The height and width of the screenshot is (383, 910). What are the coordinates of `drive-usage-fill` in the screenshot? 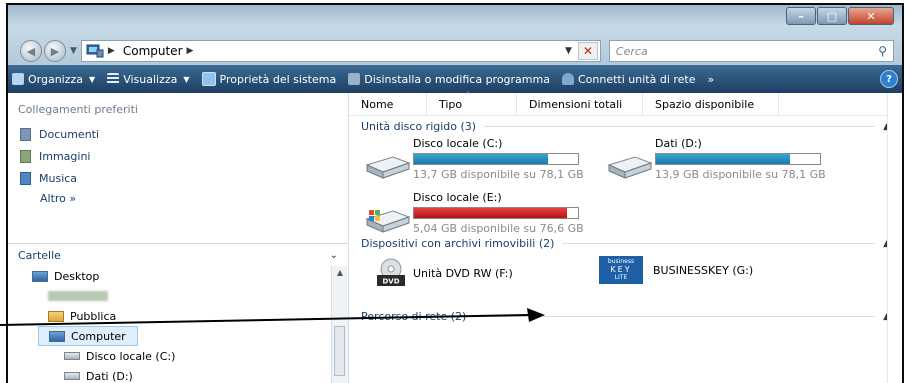 It's located at (723, 159).